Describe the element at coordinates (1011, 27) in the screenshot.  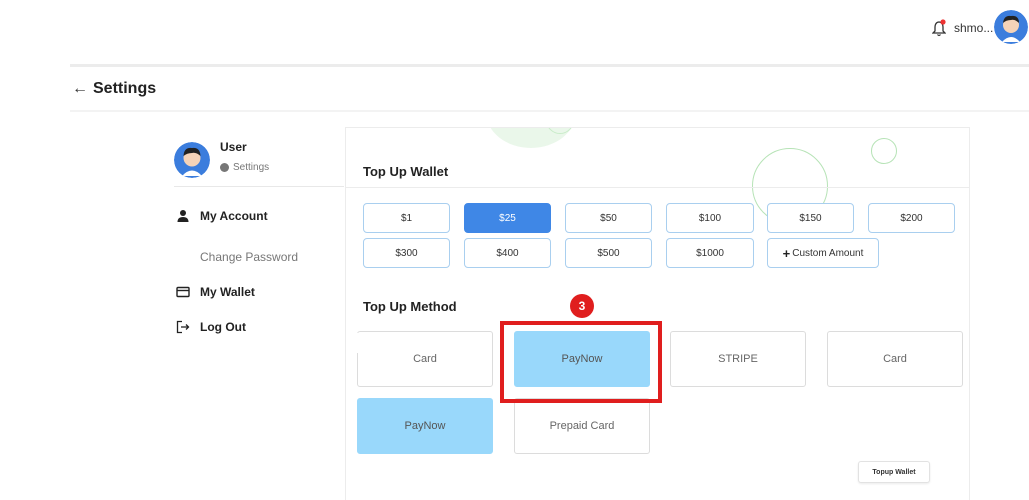
I see `avatar-icon` at that location.